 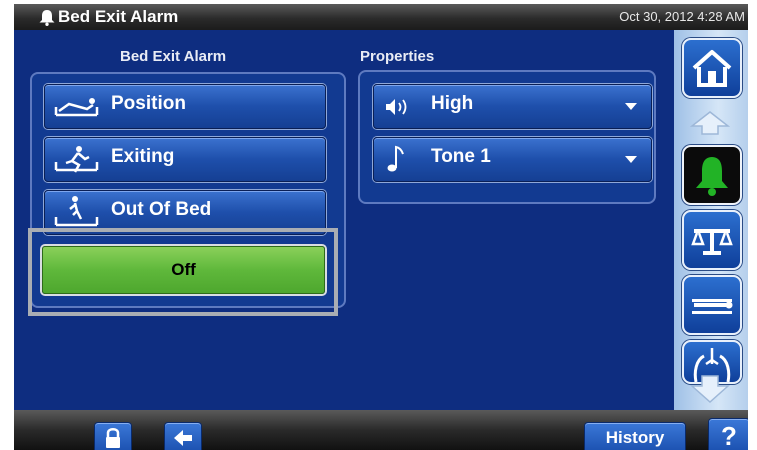 I want to click on volume-dropdown: High, so click(x=512, y=106).